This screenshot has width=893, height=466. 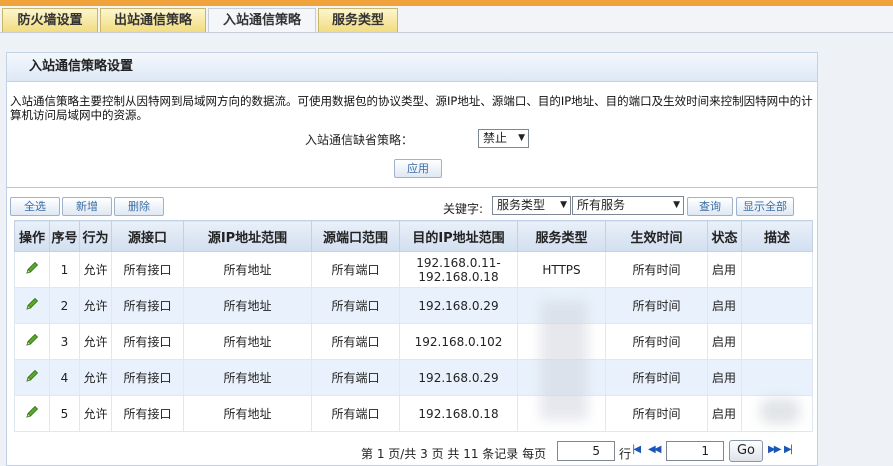 I want to click on page-number-input: 1, so click(x=695, y=451).